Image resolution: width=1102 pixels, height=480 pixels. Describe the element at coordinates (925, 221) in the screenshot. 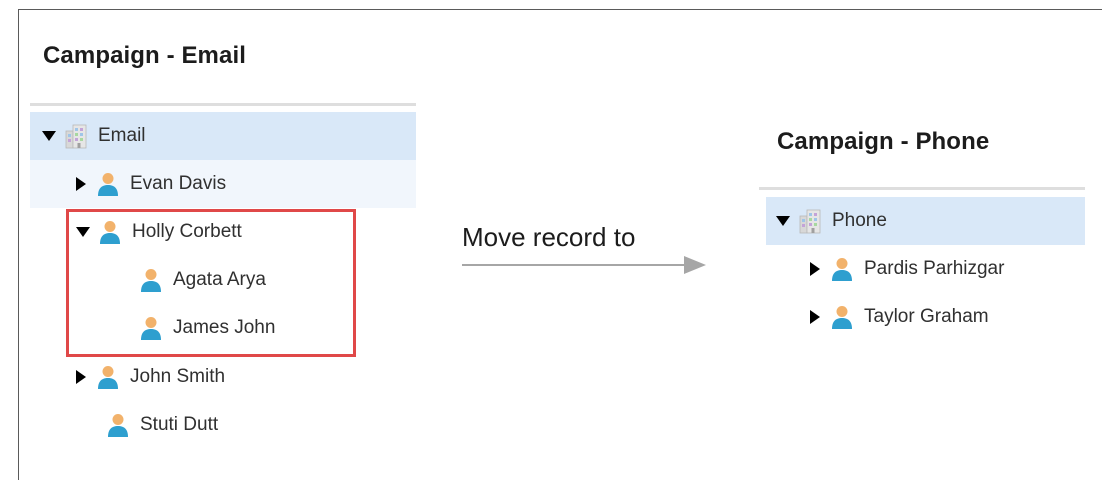

I see `tree-node-phone-root: Phone` at that location.